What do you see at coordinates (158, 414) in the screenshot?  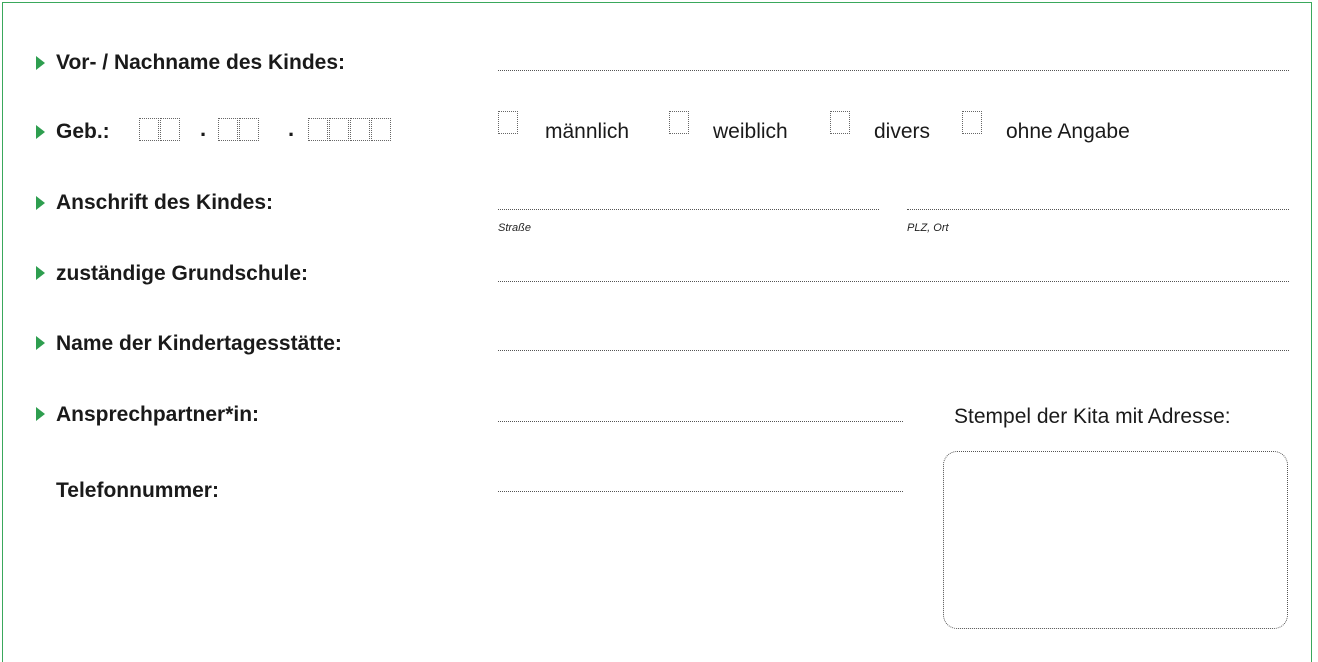 I see `contact-label: Ansprechpartner*in:` at bounding box center [158, 414].